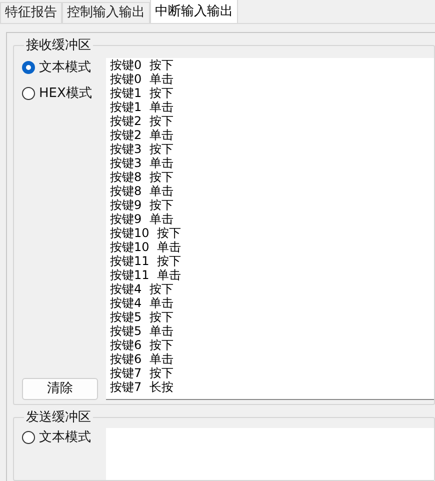 This screenshot has height=481, width=435. What do you see at coordinates (142, 219) in the screenshot?
I see `log-line: 按键9 单击` at bounding box center [142, 219].